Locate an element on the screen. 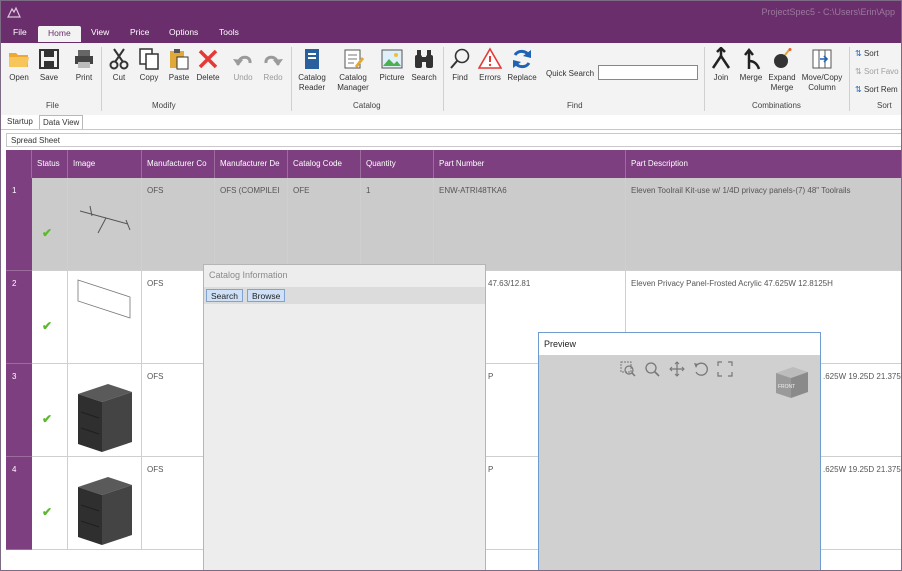 The image size is (902, 571). header-part-number: Part Number is located at coordinates (530, 164).